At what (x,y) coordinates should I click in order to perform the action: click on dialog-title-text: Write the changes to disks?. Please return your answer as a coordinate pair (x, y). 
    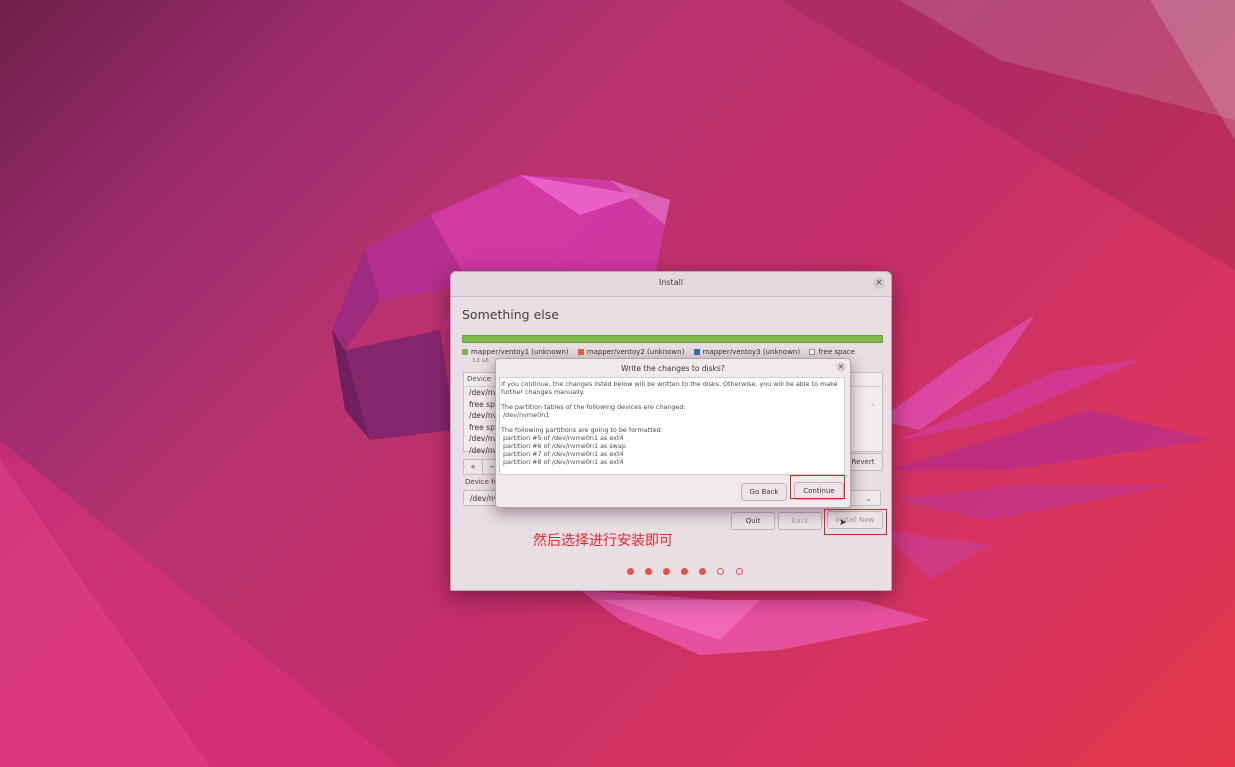
    Looking at the image, I should click on (673, 368).